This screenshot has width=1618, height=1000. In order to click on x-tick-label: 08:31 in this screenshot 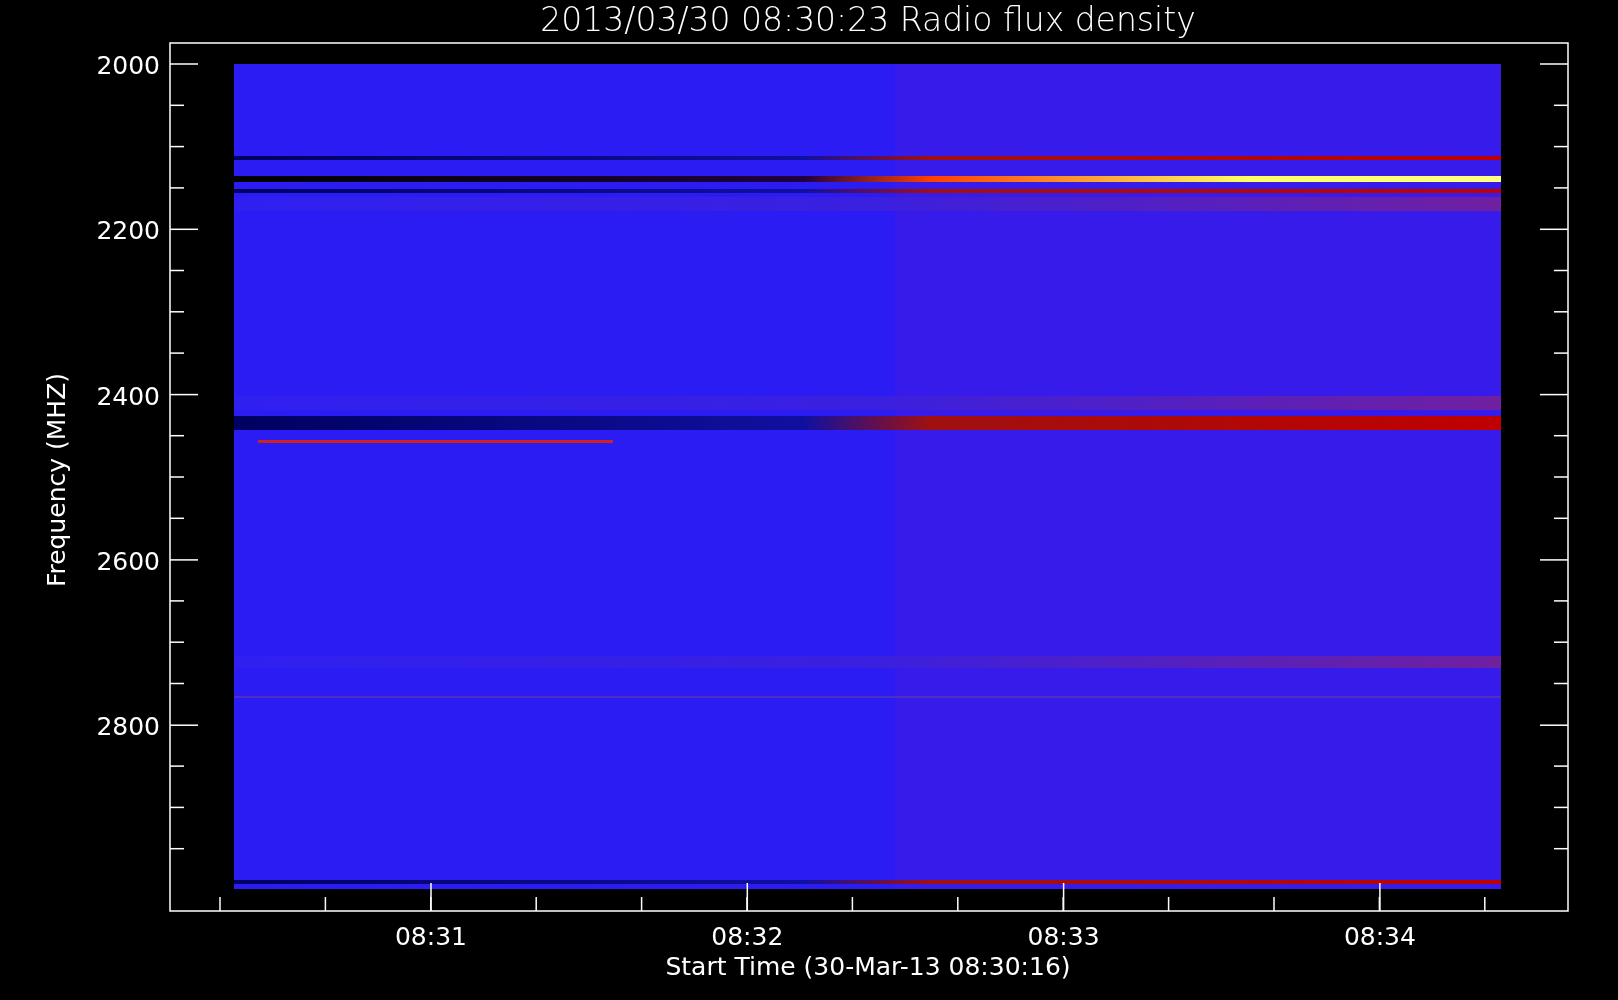, I will do `click(431, 936)`.